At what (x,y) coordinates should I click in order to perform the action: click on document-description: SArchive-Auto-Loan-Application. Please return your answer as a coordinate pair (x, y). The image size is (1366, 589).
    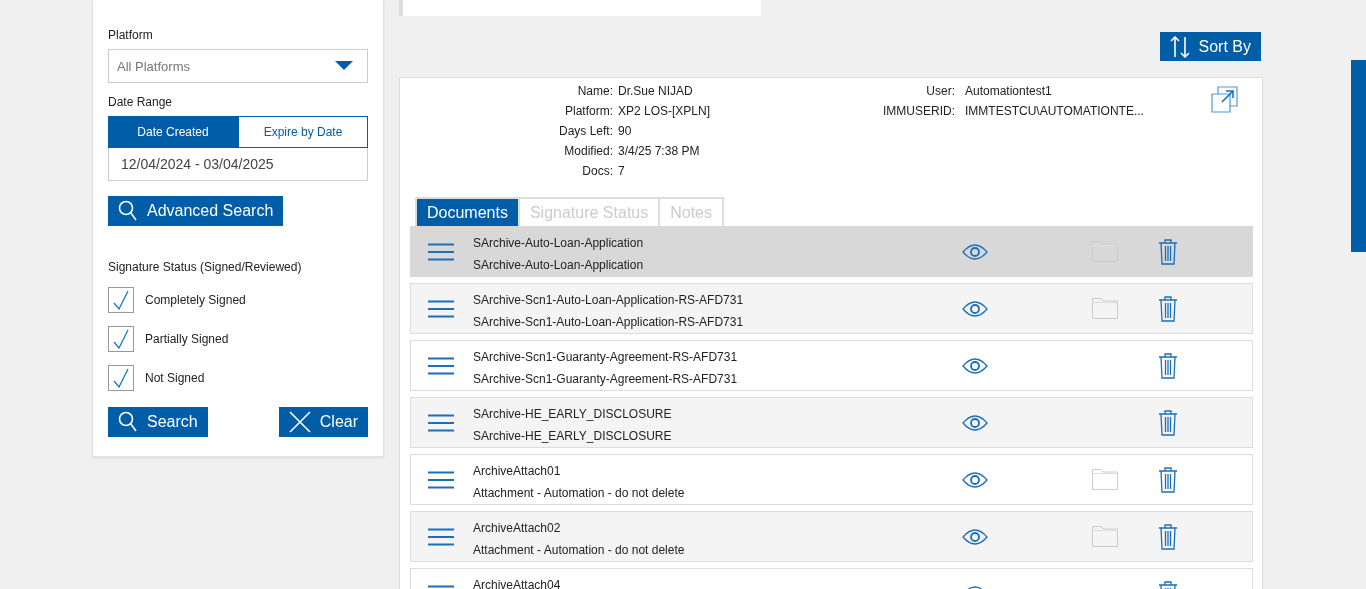
    Looking at the image, I should click on (559, 265).